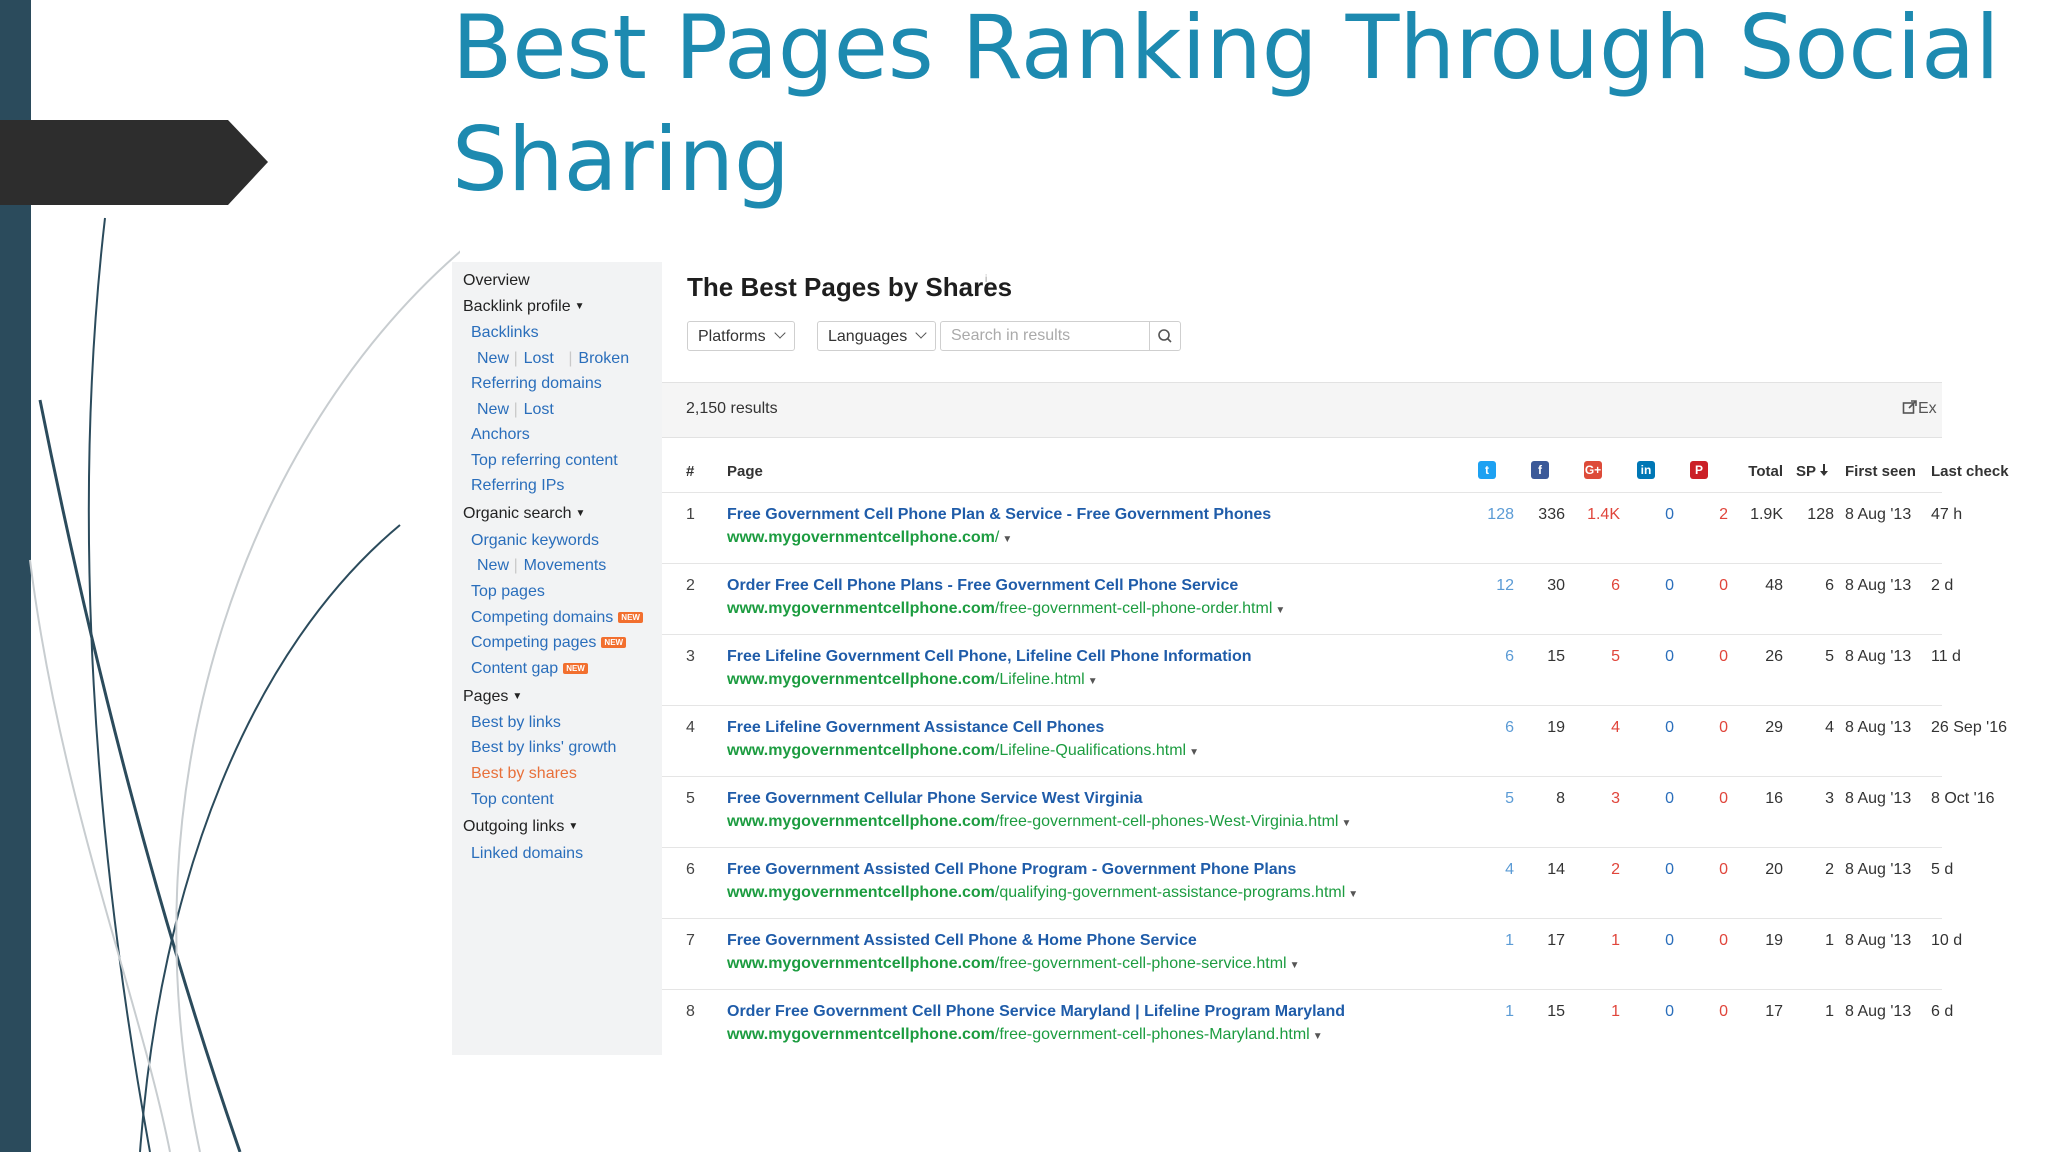  I want to click on sidebar-item-best-by-links-growth: Best by links' growth, so click(543, 748).